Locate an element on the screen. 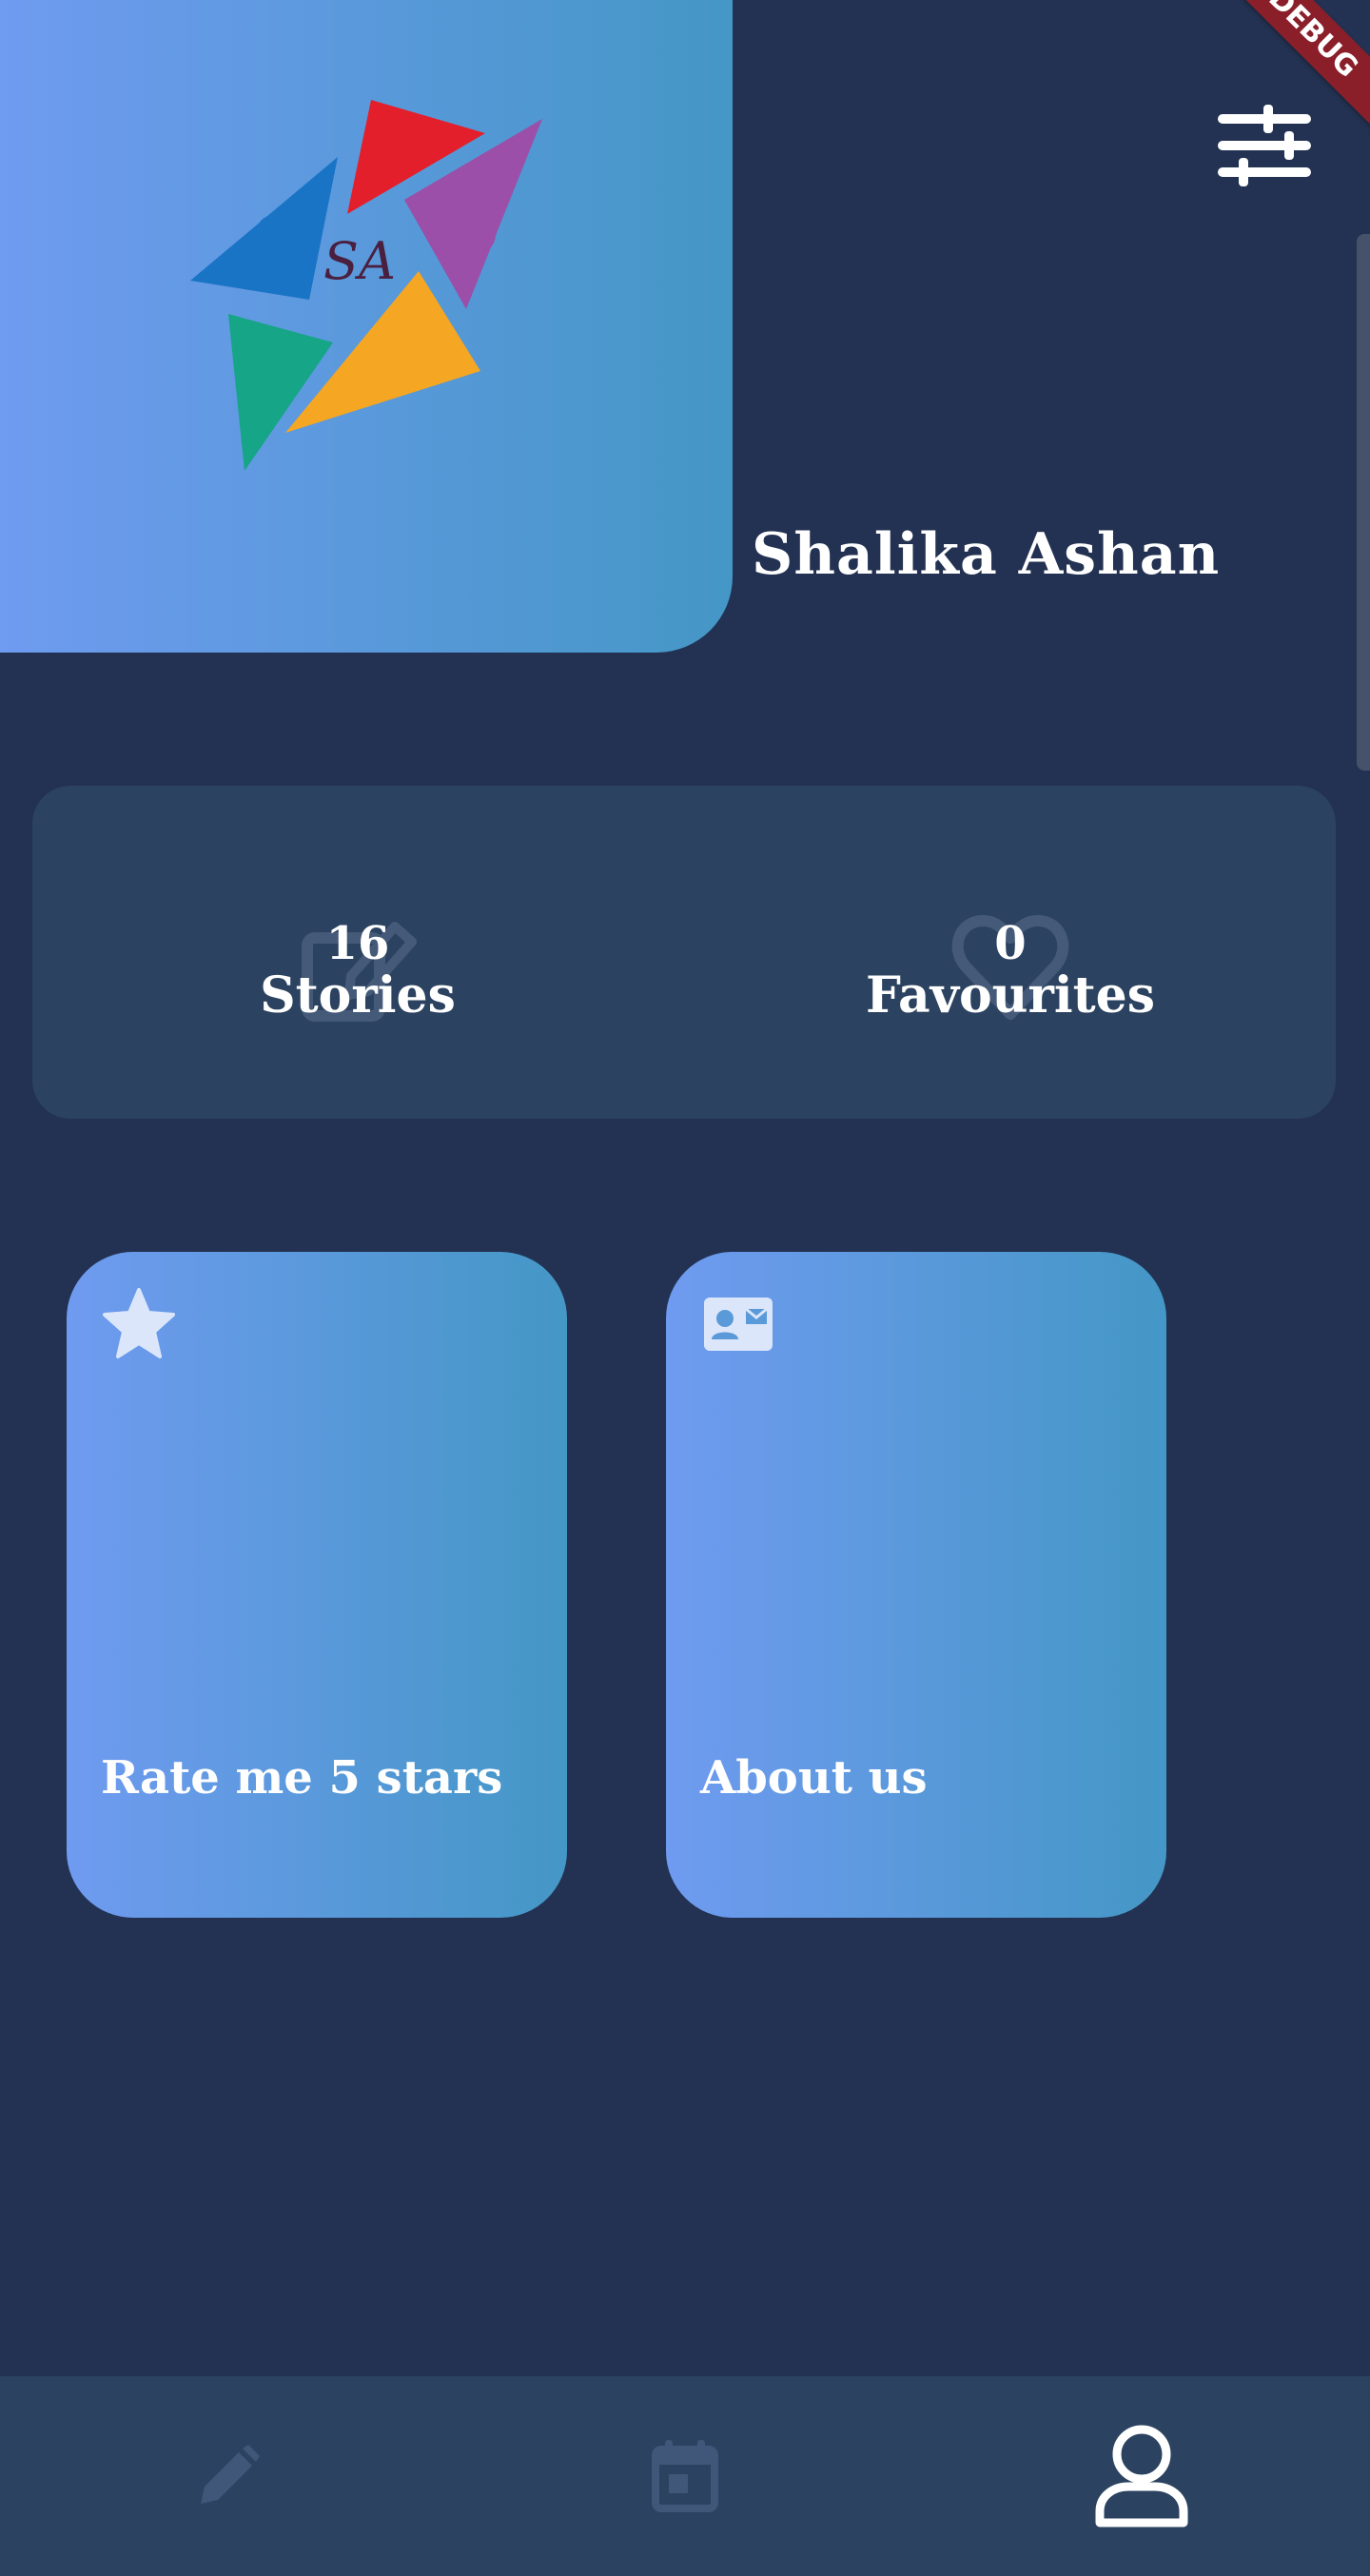  stories-label: Stories is located at coordinates (358, 995).